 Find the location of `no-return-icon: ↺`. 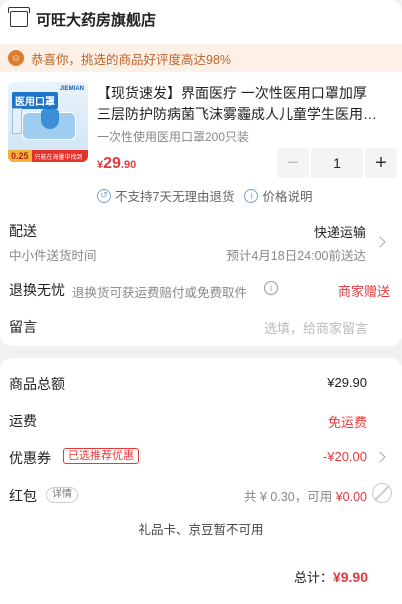

no-return-icon: ↺ is located at coordinates (104, 195).